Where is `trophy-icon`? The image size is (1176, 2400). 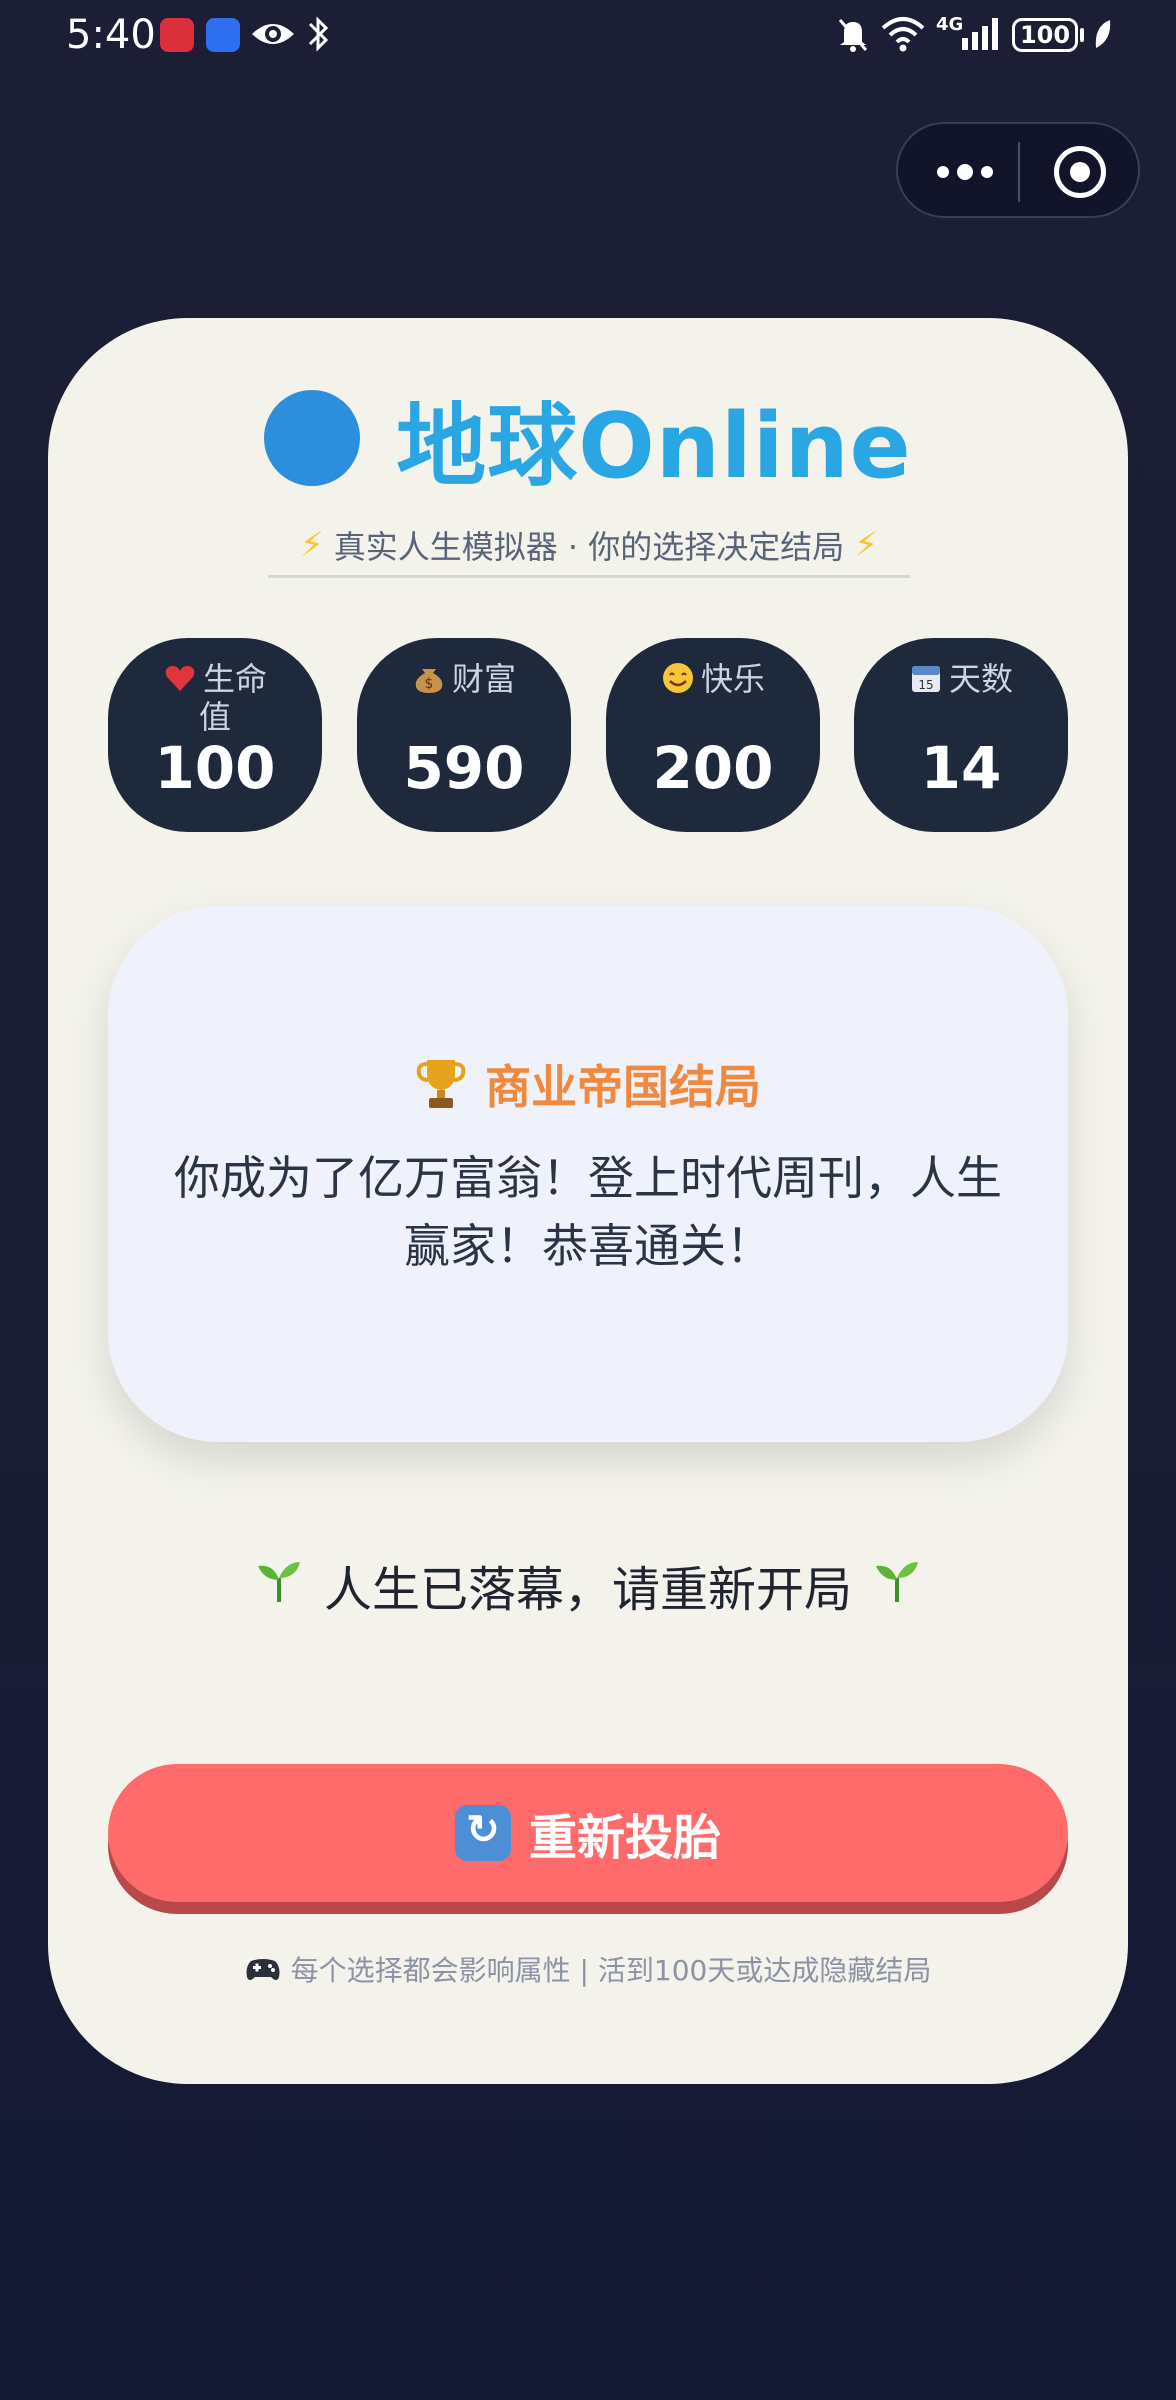 trophy-icon is located at coordinates (441, 1084).